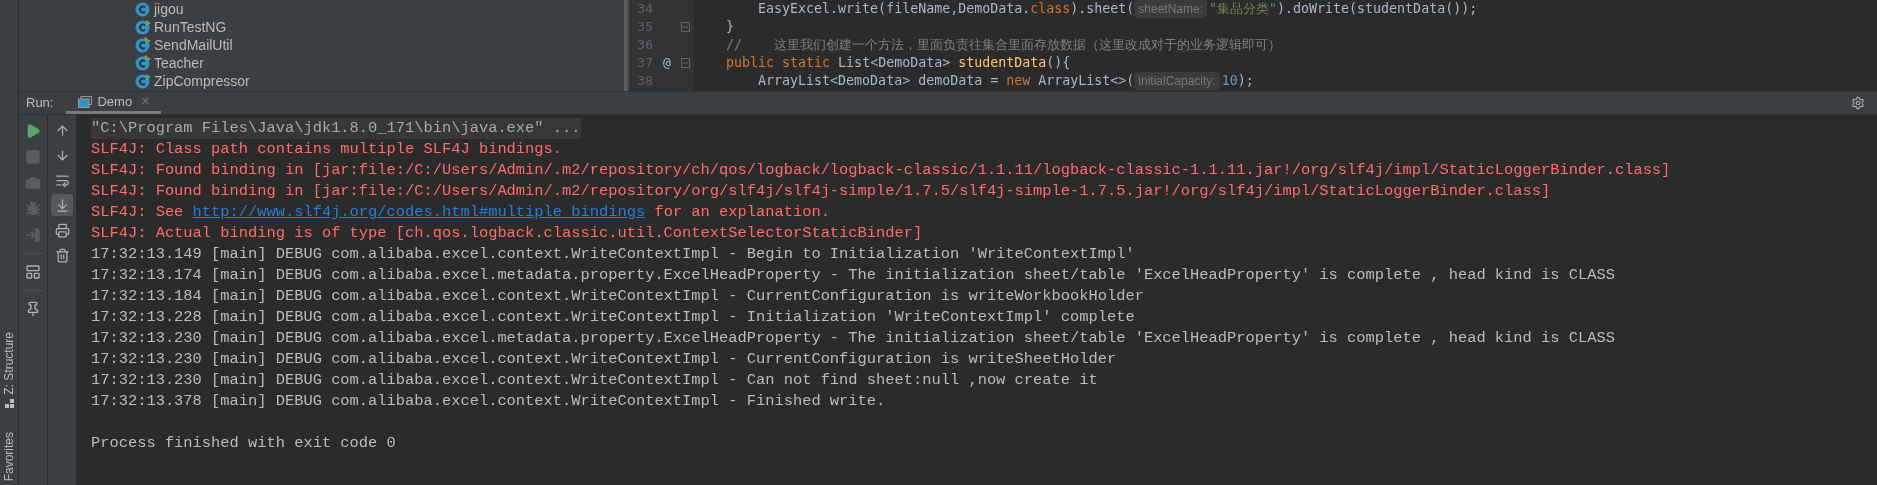 This screenshot has height=485, width=1877. I want to click on scroll-to-end-icon, so click(62, 205).